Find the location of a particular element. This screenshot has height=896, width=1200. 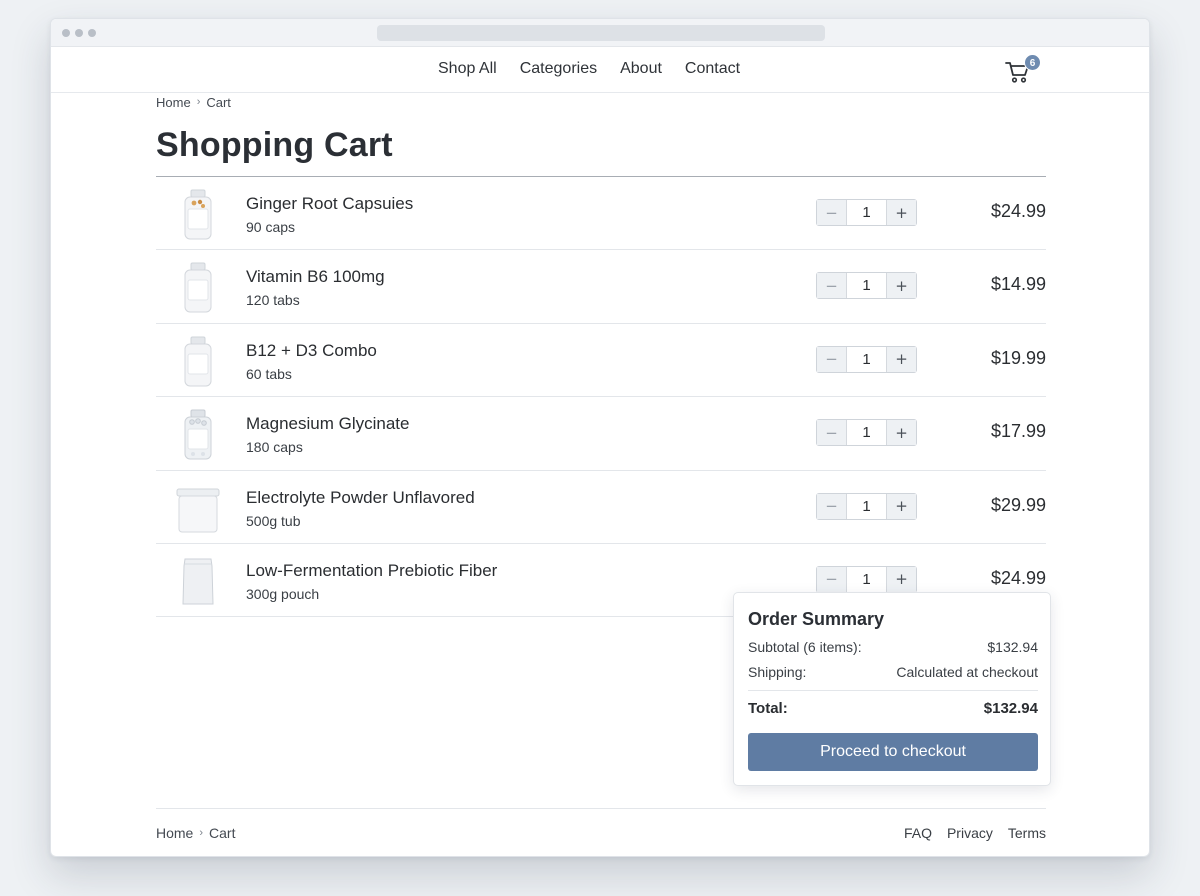

nav-links: Shop All Categories About Contact is located at coordinates (600, 69).